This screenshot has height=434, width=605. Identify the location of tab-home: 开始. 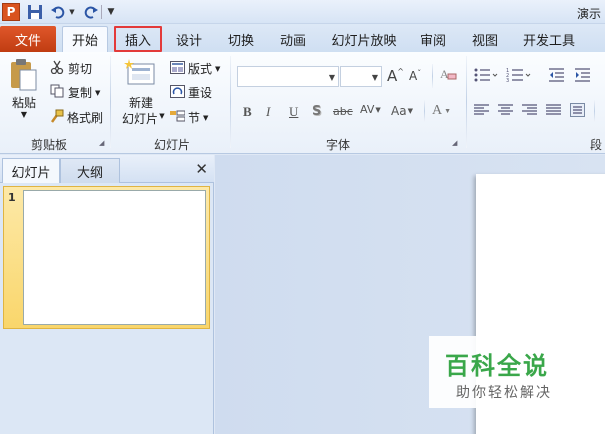
(85, 39).